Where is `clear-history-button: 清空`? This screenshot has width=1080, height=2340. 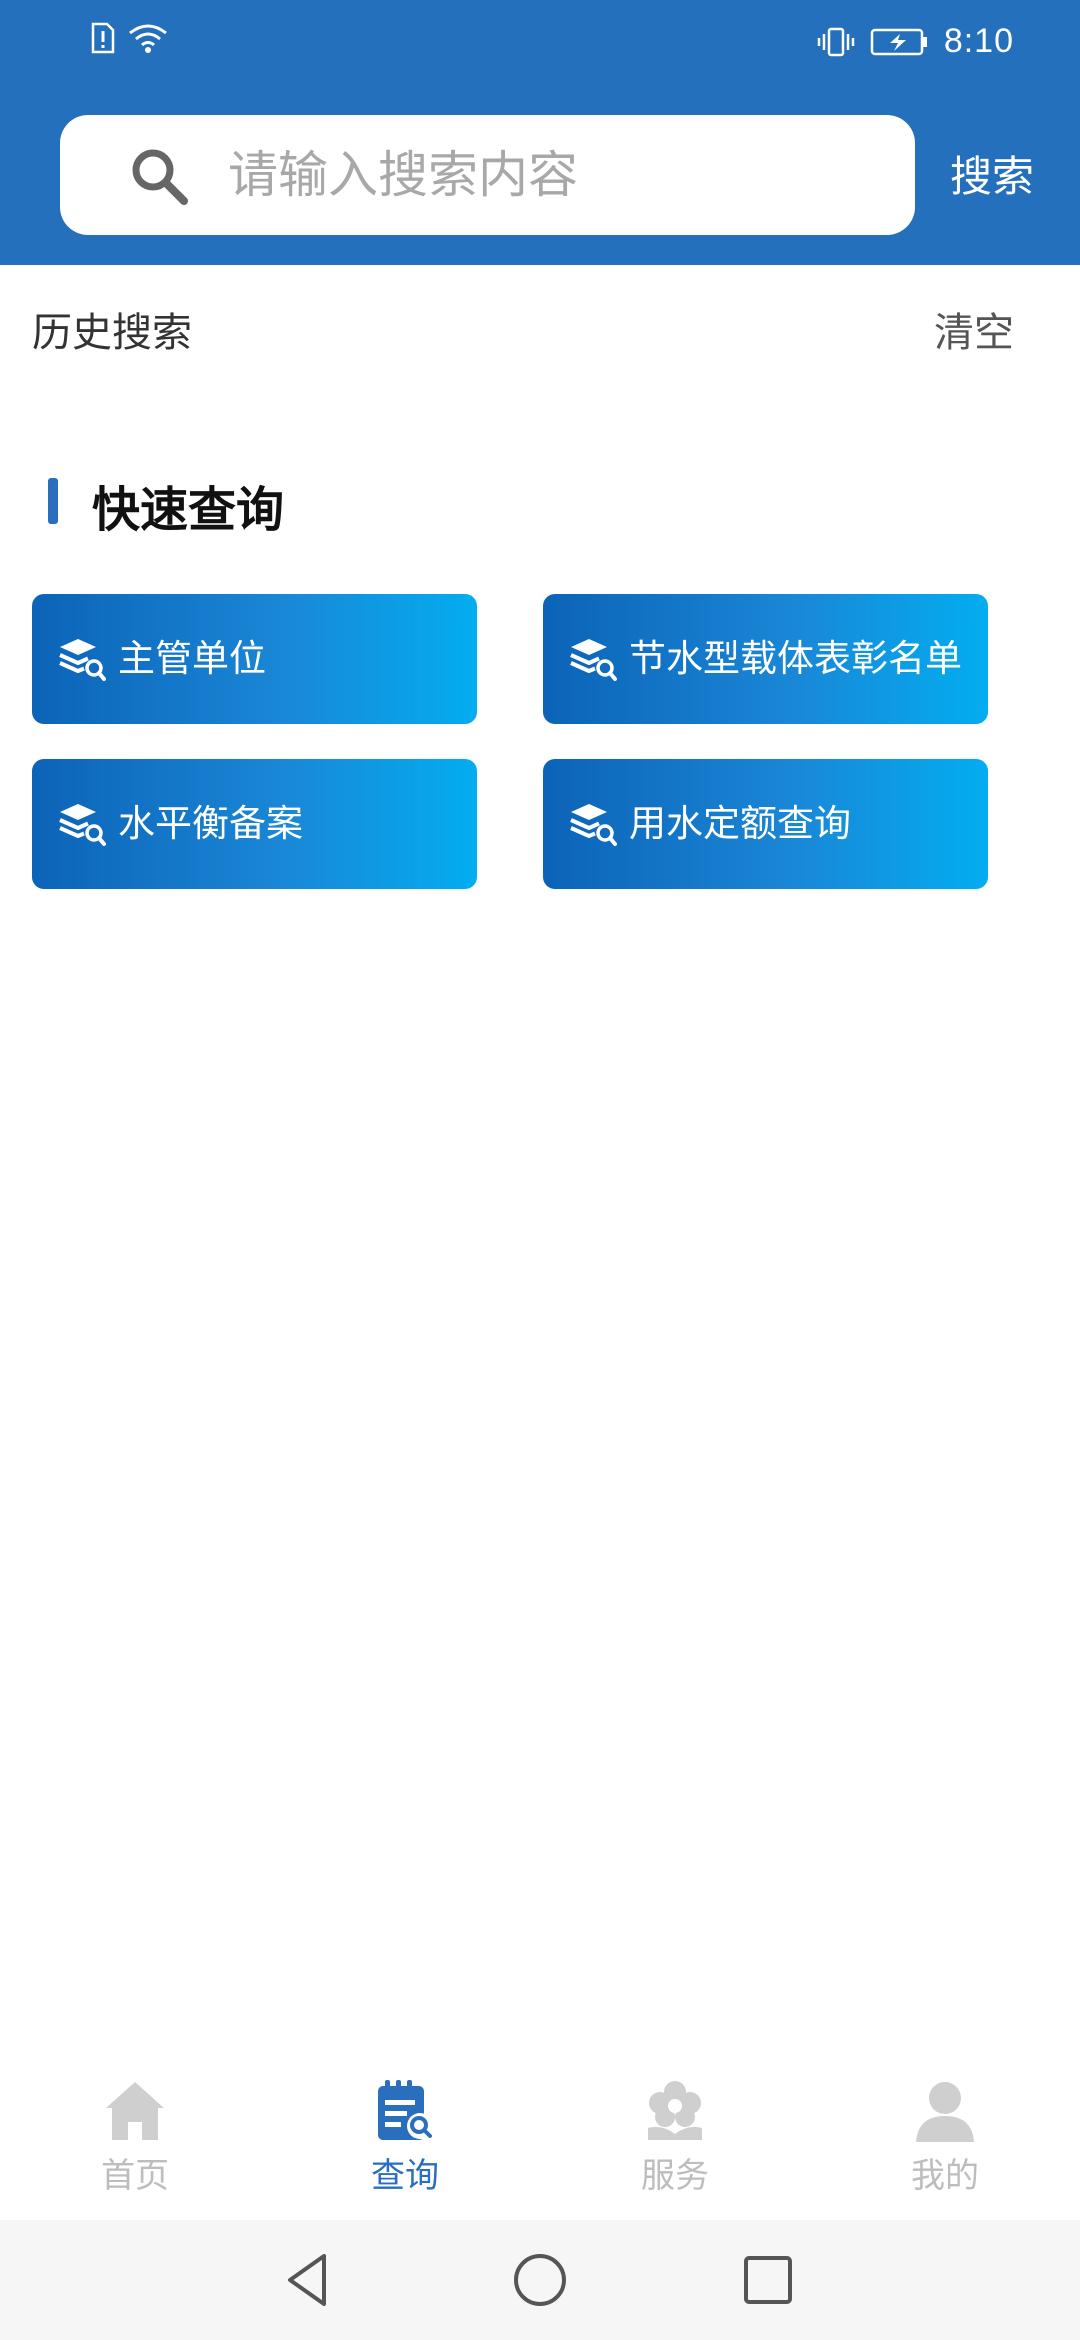
clear-history-button: 清空 is located at coordinates (974, 329).